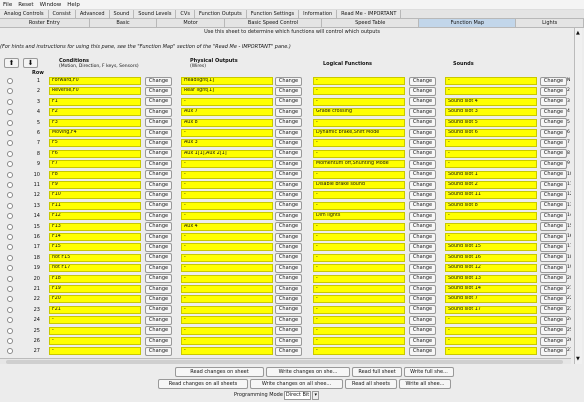 Image resolution: width=584 pixels, height=402 pixels. I want to click on menu-help: Help, so click(73, 5).